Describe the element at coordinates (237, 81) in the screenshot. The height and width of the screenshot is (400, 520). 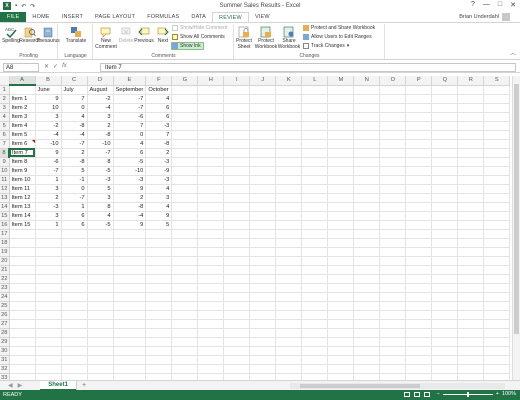
I see `column-header: I` at that location.